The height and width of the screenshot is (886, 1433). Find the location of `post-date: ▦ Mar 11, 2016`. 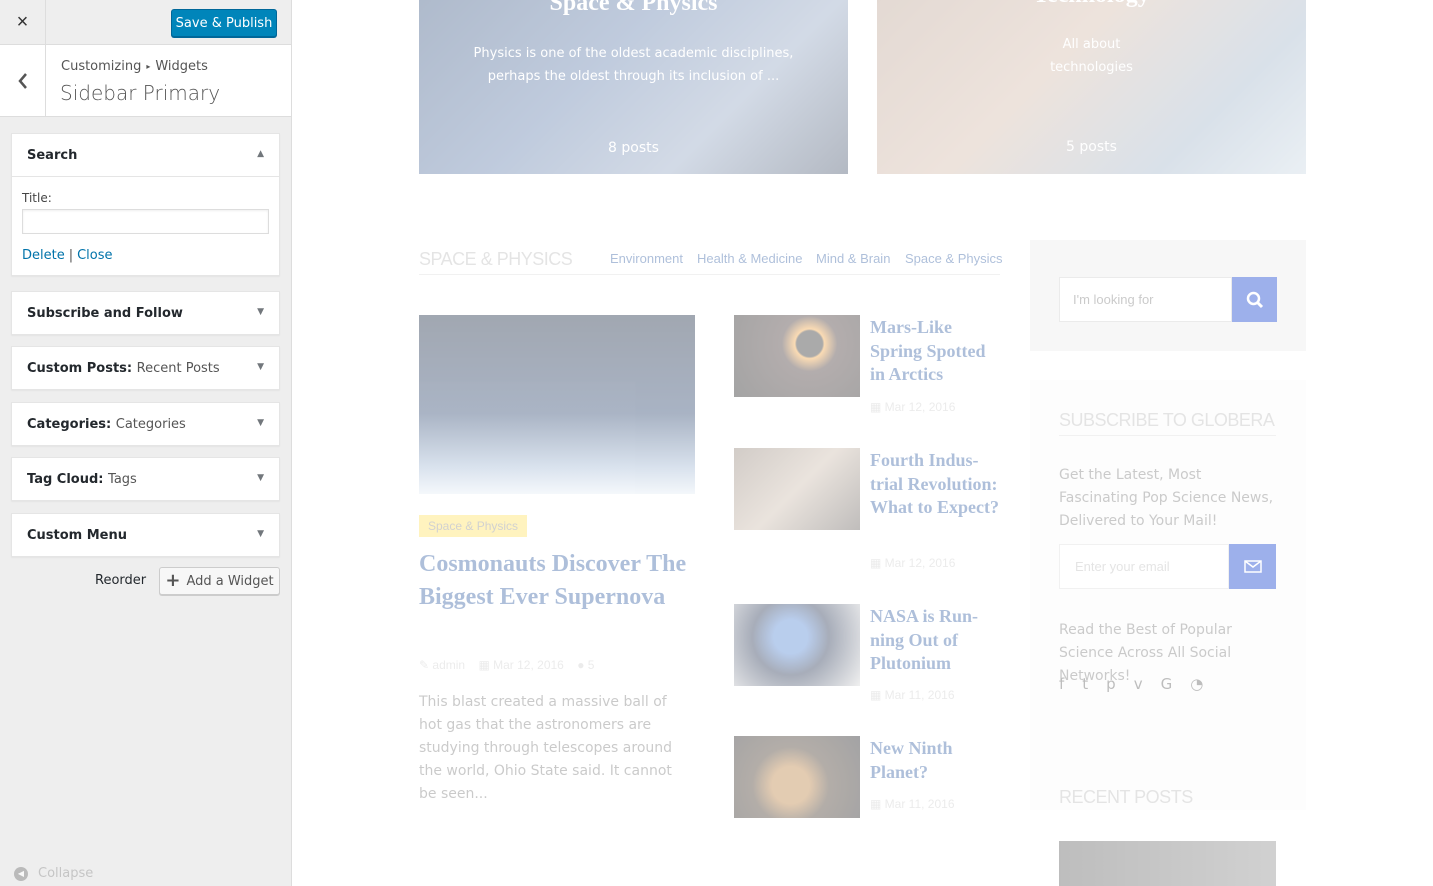

post-date: ▦ Mar 11, 2016 is located at coordinates (912, 695).